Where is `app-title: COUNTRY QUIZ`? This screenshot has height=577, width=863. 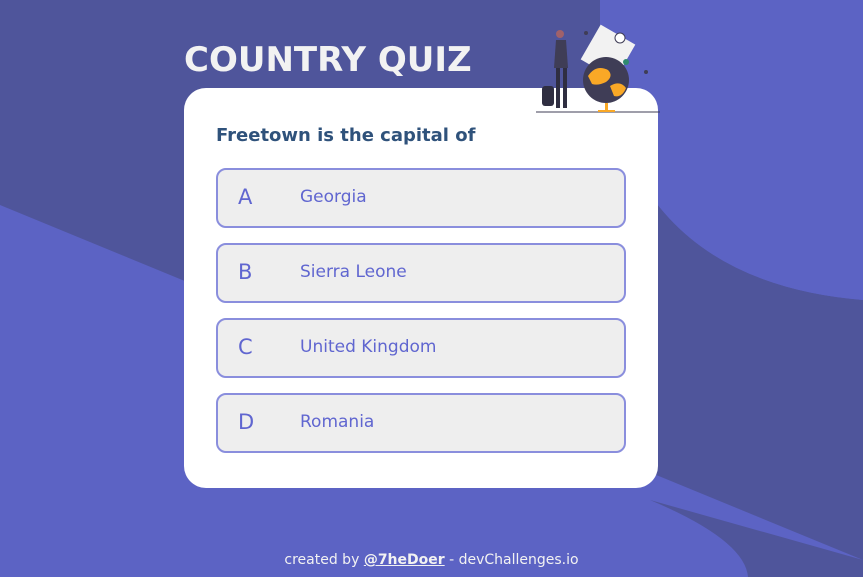
app-title: COUNTRY QUIZ is located at coordinates (328, 60).